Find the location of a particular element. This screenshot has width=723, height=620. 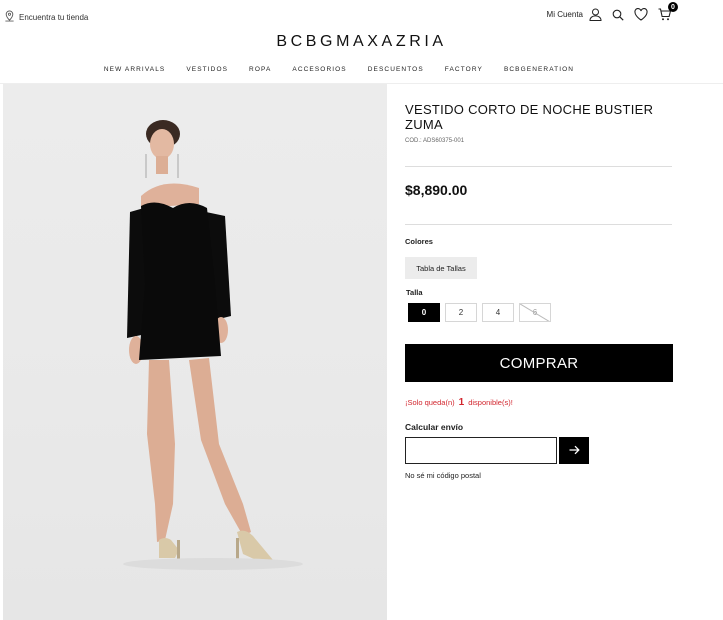

nav-vestidos: VESTIDOS is located at coordinates (207, 69).